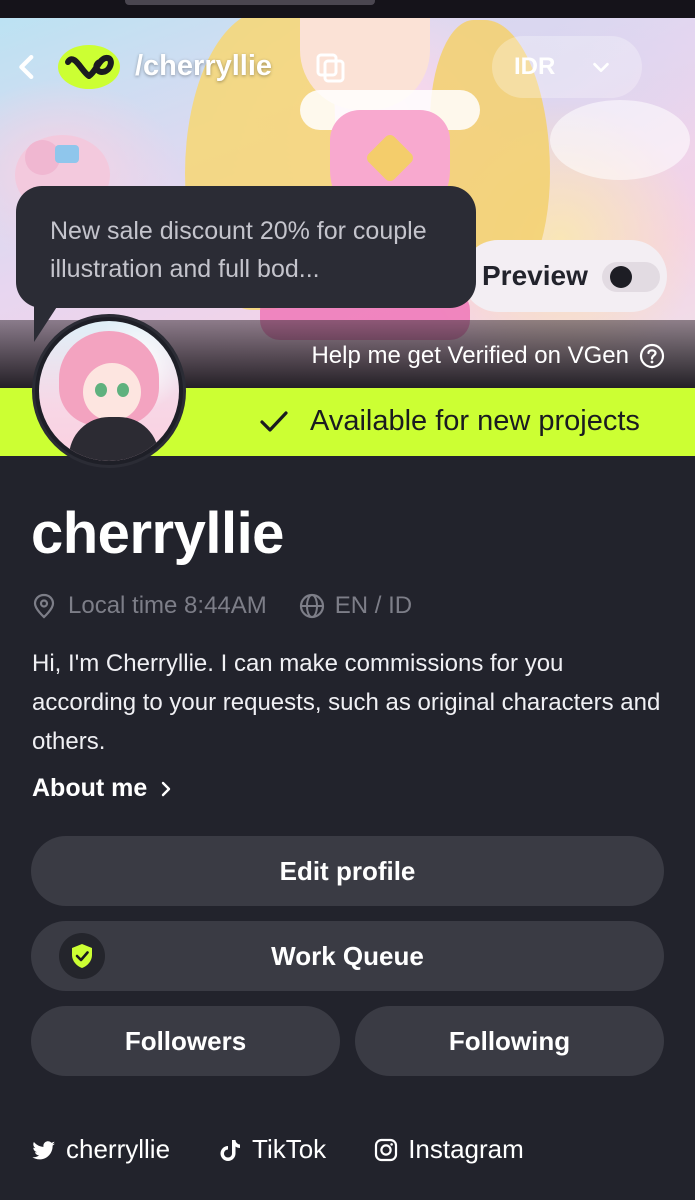 This screenshot has height=1200, width=695. What do you see at coordinates (311, 606) in the screenshot?
I see `globe-icon` at bounding box center [311, 606].